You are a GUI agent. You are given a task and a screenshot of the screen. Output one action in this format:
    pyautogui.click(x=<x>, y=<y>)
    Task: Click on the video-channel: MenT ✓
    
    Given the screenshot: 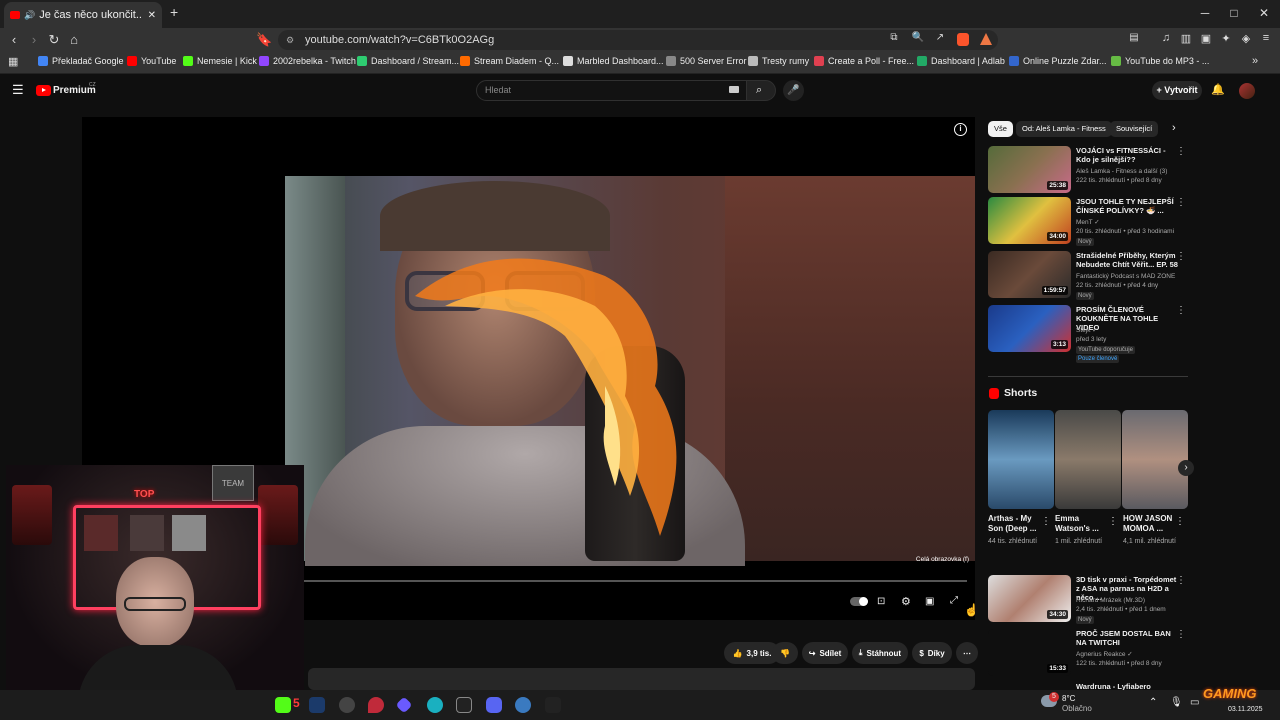 What is the action you would take?
    pyautogui.click(x=1129, y=223)
    